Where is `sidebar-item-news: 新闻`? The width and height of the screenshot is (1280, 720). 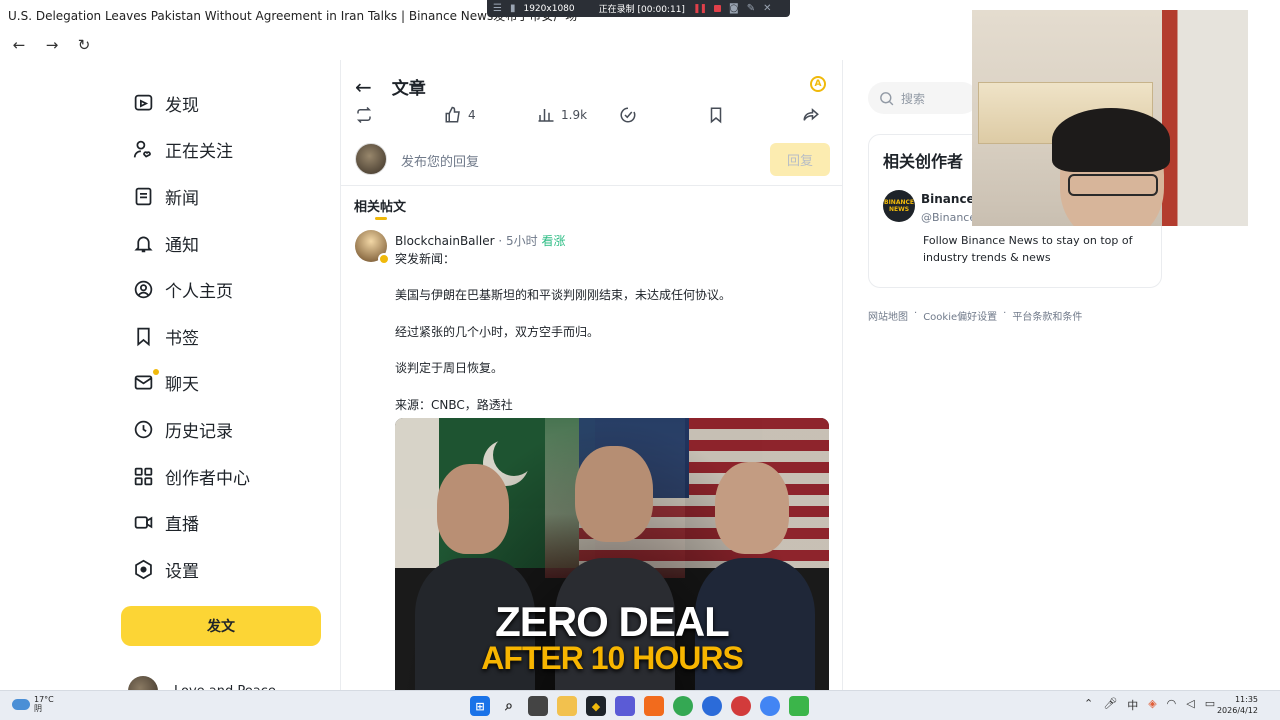 sidebar-item-news: 新闻 is located at coordinates (226, 196).